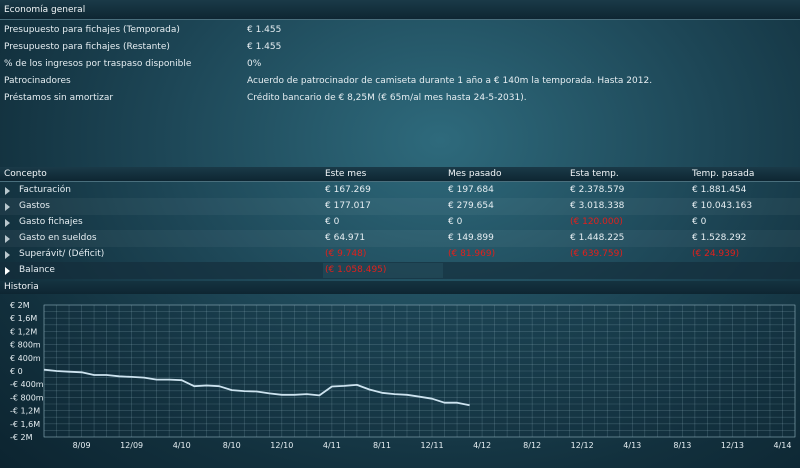 Image resolution: width=800 pixels, height=468 pixels. Describe the element at coordinates (532, 445) in the screenshot. I see `x-tick-label: 8/12` at that location.